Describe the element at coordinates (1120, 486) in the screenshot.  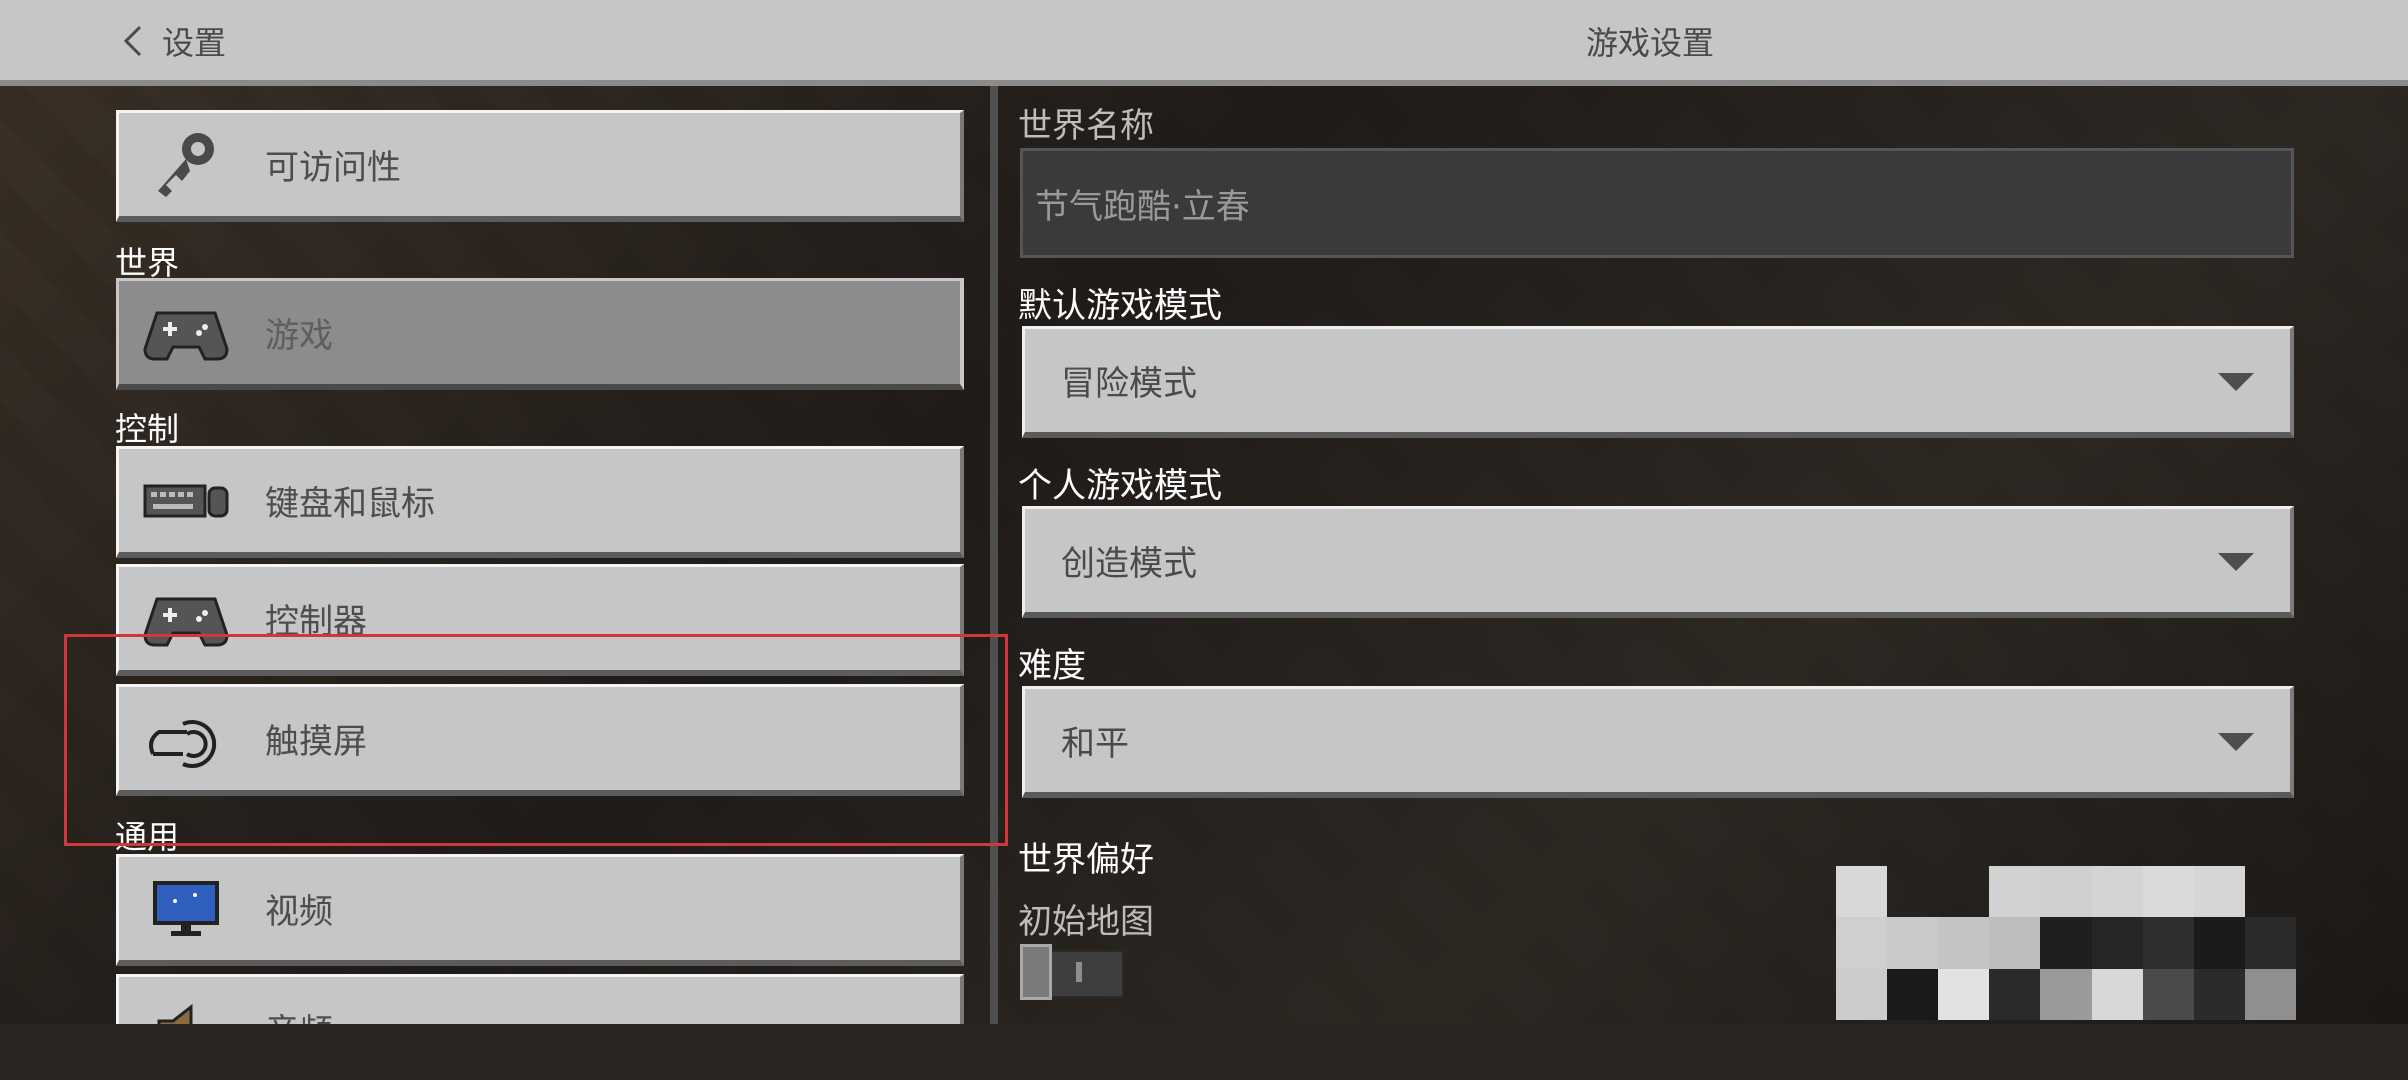
I see `personal-mode-label: 个人游戏模式` at that location.